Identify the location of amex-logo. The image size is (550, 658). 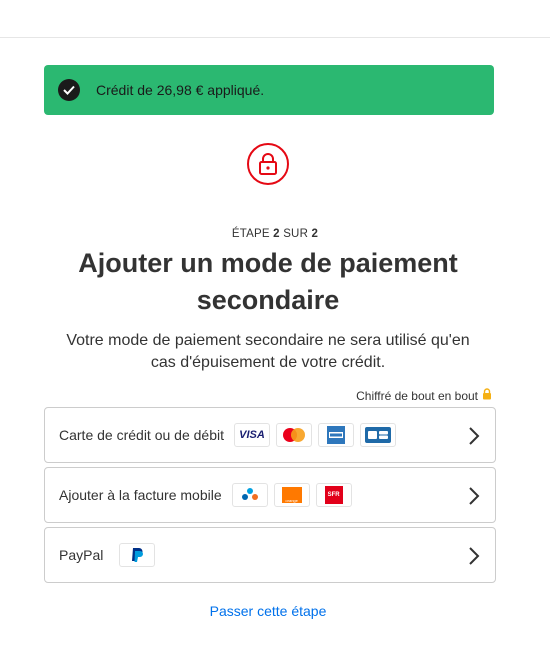
(336, 435).